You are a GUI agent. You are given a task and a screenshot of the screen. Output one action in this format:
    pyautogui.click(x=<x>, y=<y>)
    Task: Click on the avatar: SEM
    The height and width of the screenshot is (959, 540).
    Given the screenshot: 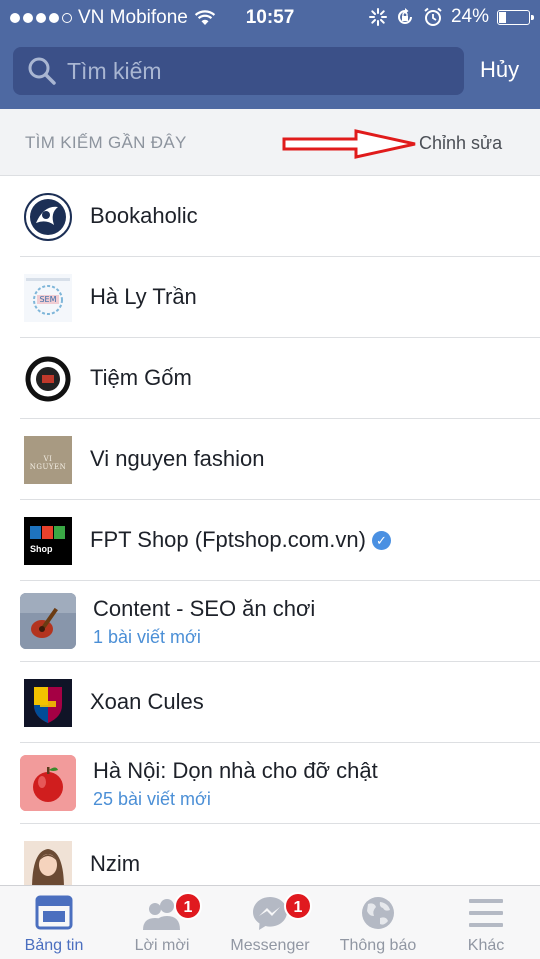 What is the action you would take?
    pyautogui.click(x=48, y=298)
    